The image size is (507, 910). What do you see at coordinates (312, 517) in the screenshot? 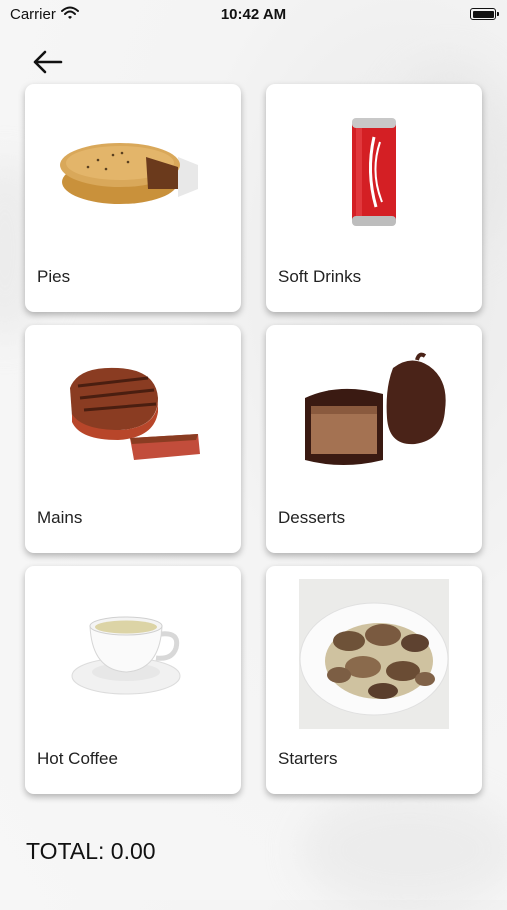
I see `category-label: Desserts` at bounding box center [312, 517].